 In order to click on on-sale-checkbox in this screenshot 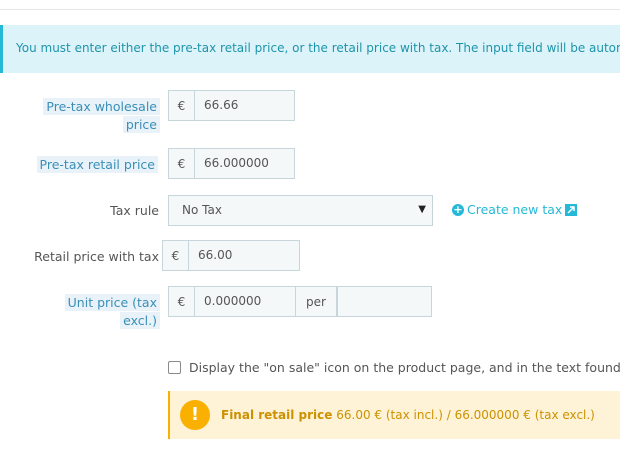, I will do `click(174, 367)`.